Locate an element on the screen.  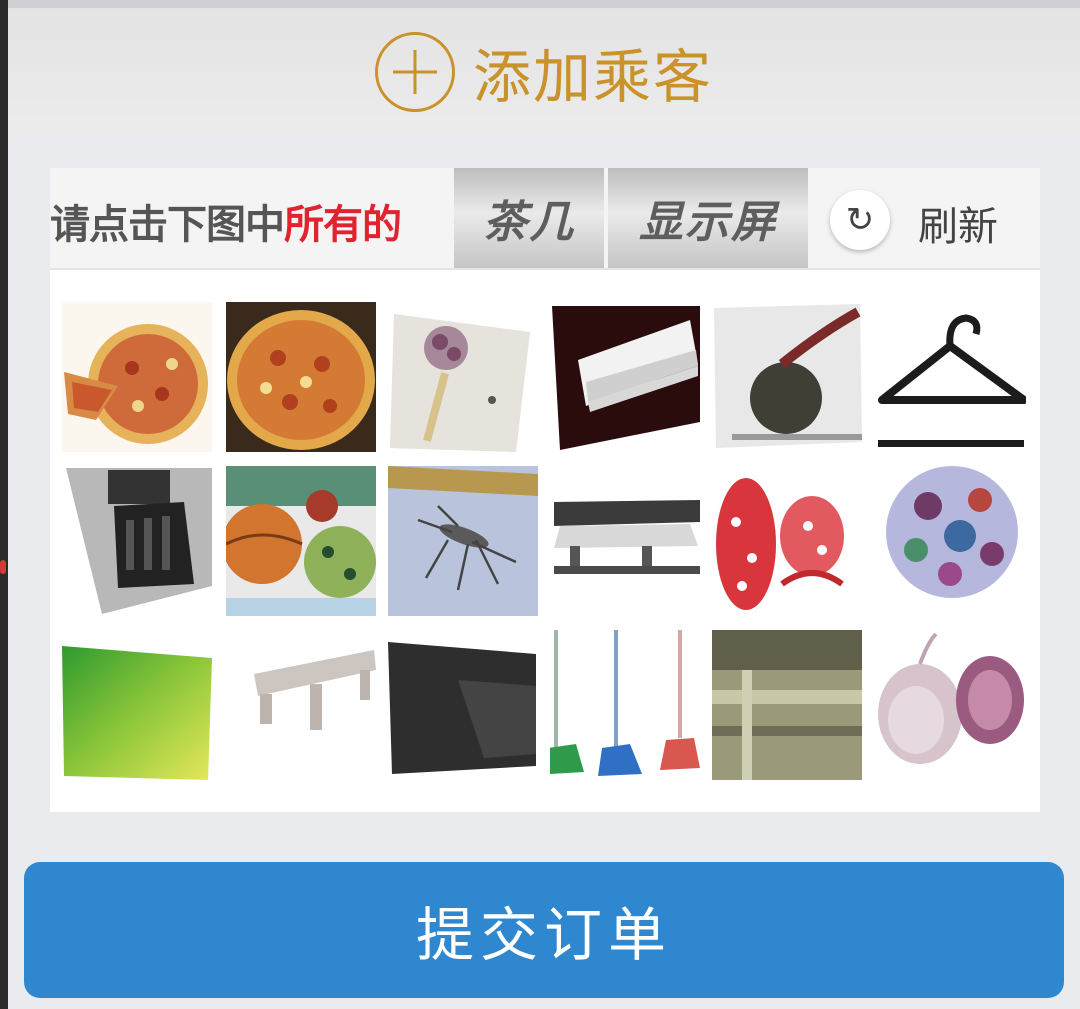
coffee-table-image is located at coordinates (625, 541).